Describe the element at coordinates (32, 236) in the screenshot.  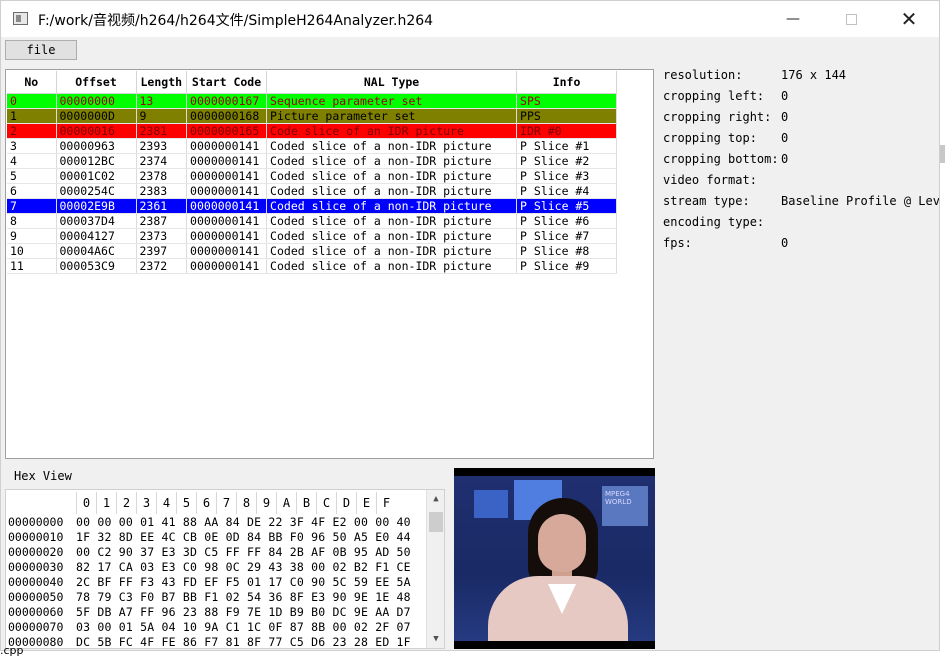
I see `cell-no: 9` at that location.